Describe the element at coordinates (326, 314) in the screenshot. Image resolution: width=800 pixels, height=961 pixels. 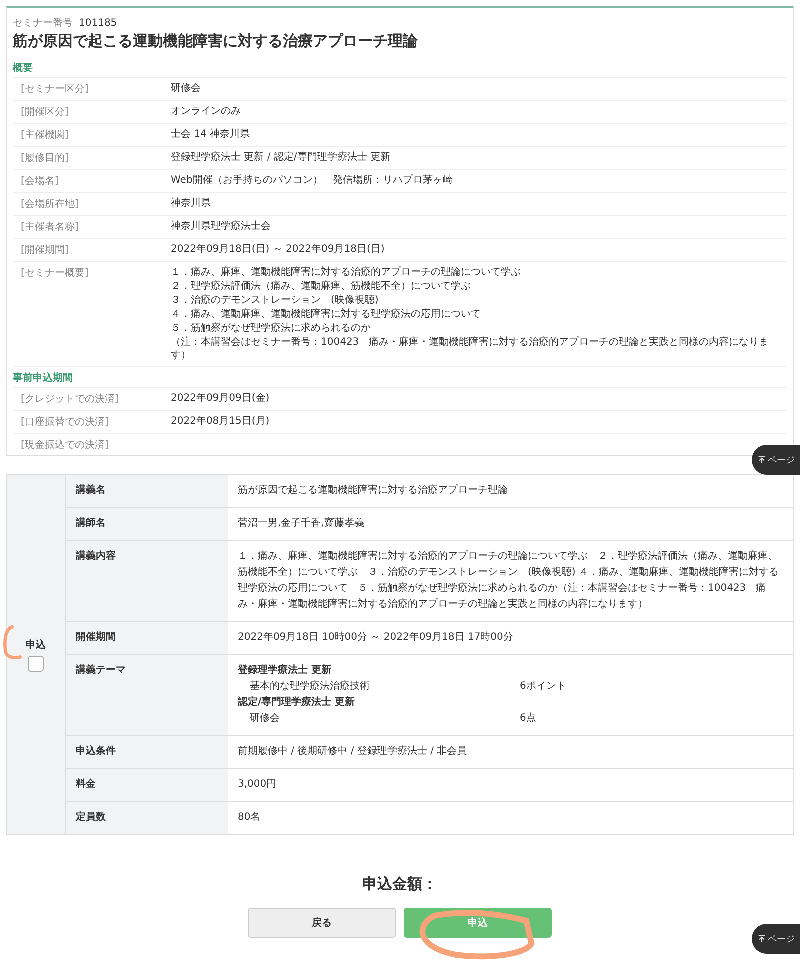
I see `summary-line: ４．痛み、運動麻痺、運動機能障害に対する理学療法の応用について` at that location.